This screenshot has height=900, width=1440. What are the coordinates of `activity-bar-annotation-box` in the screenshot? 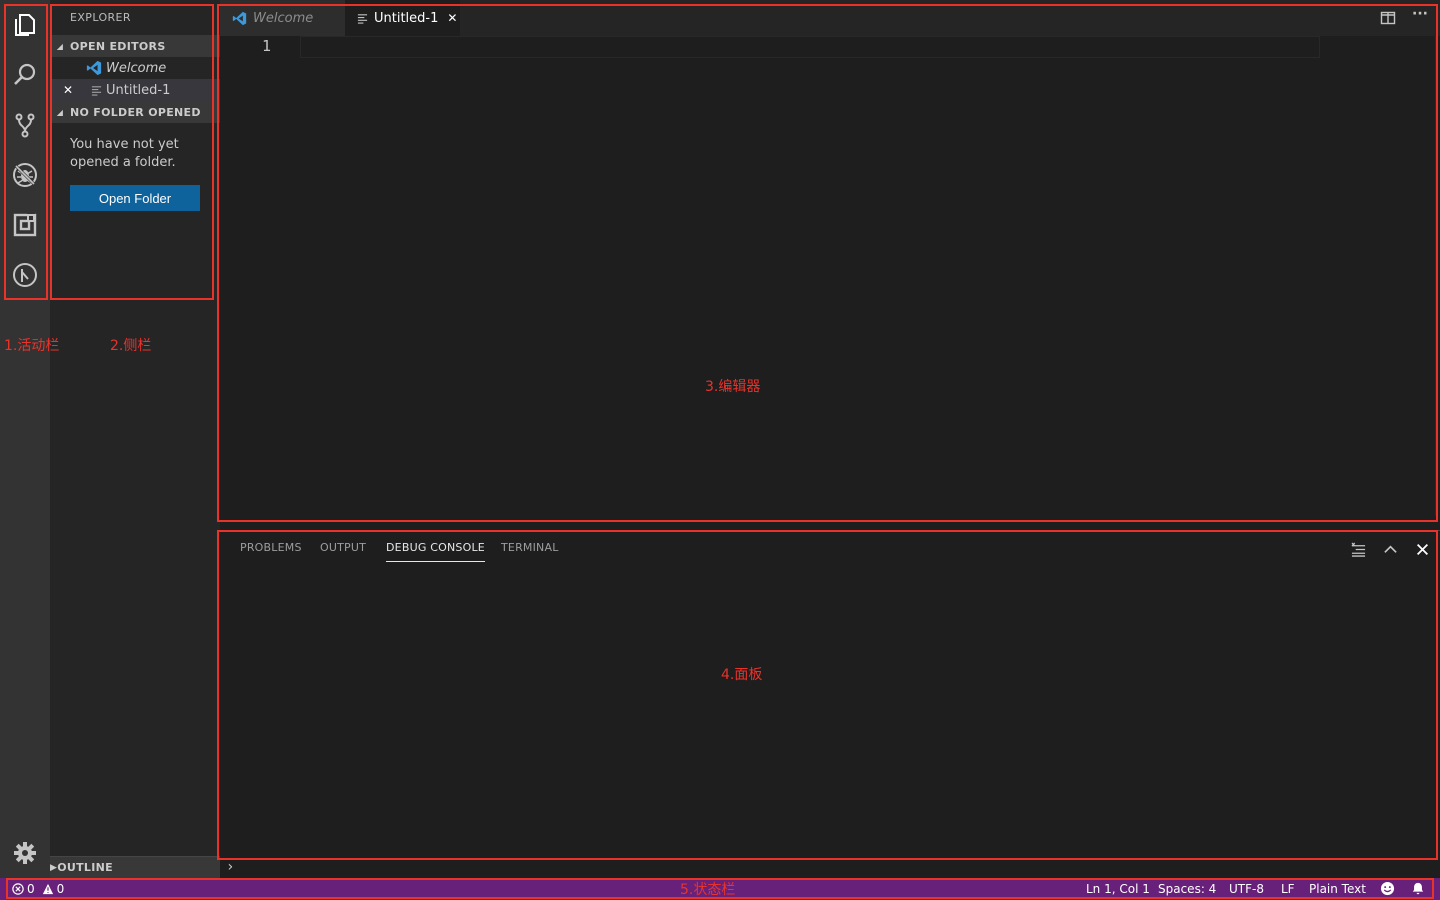 It's located at (26, 152).